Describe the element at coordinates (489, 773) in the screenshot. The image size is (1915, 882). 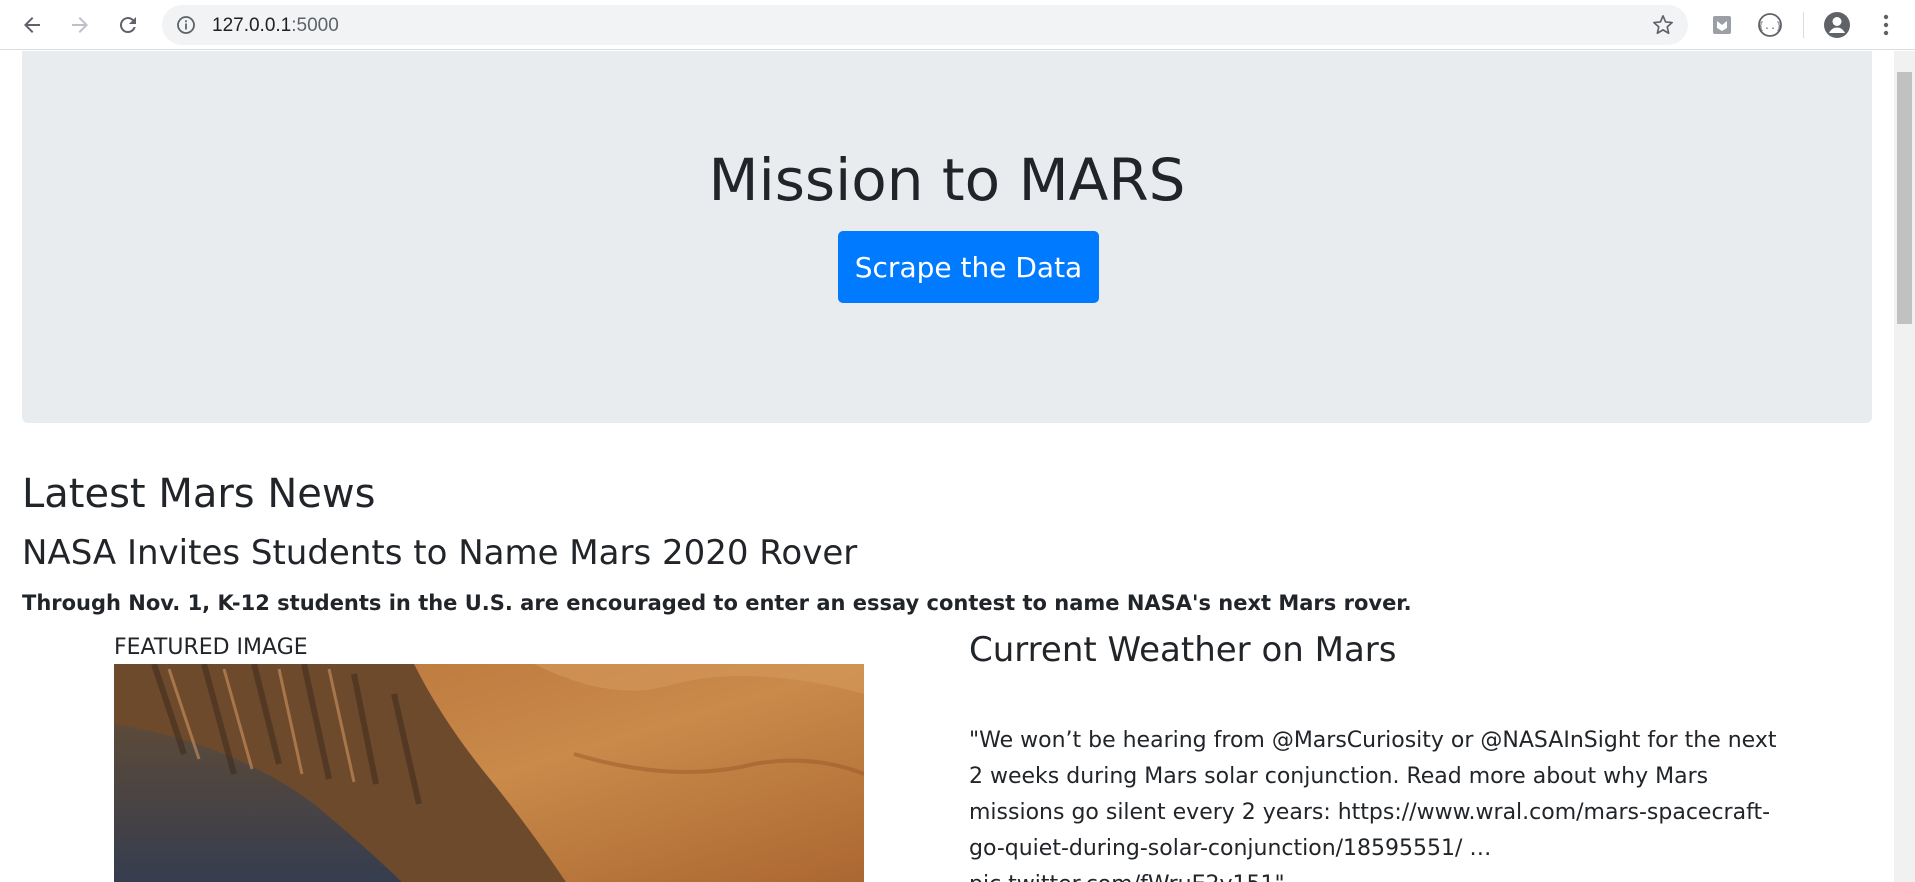
I see `featured-mars-image` at that location.